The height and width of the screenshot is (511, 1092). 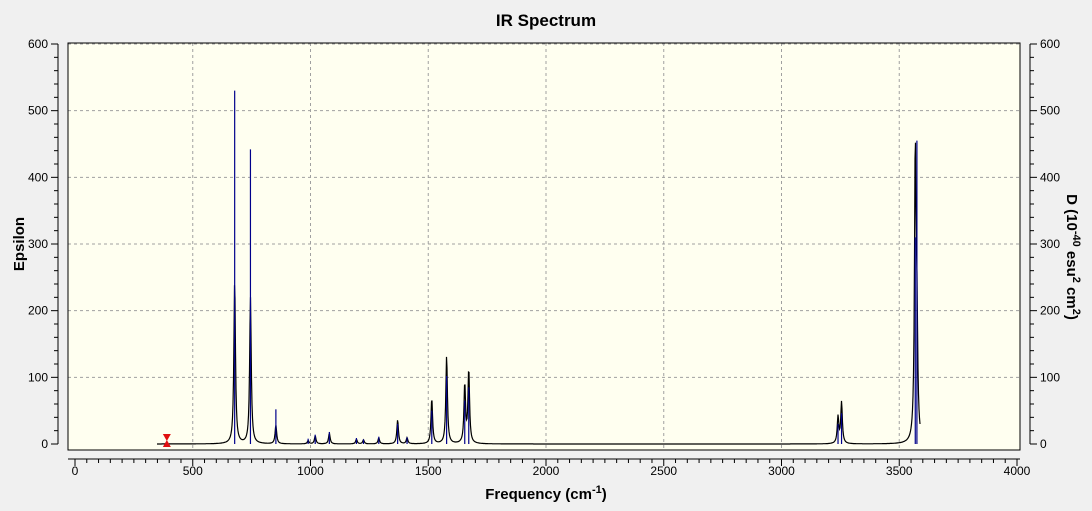 What do you see at coordinates (597, 490) in the screenshot?
I see `x-axis-title-sup: -1` at bounding box center [597, 490].